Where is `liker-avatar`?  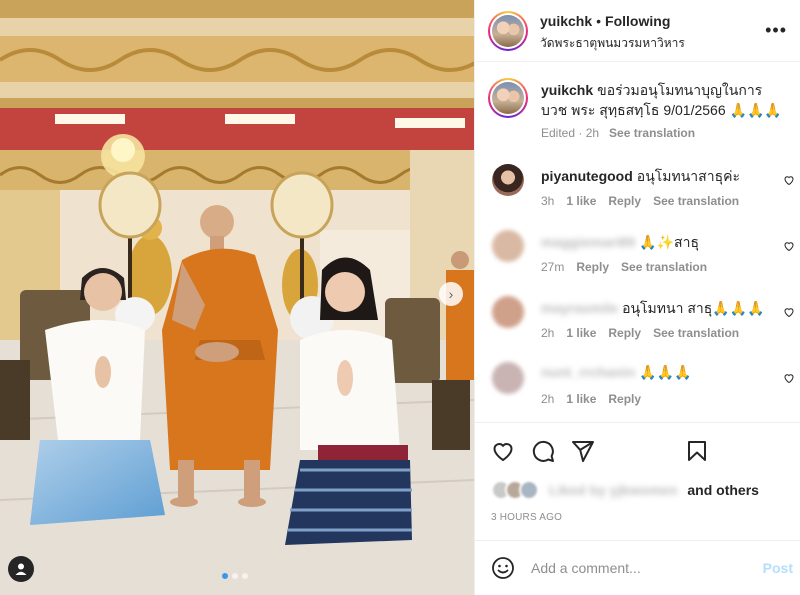
liker-avatar is located at coordinates (529, 490).